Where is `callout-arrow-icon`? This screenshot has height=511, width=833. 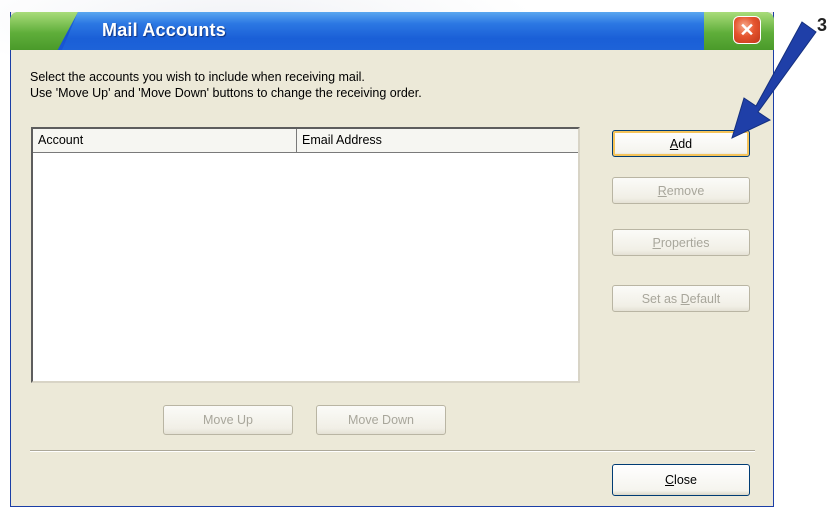
callout-arrow-icon is located at coordinates (774, 80).